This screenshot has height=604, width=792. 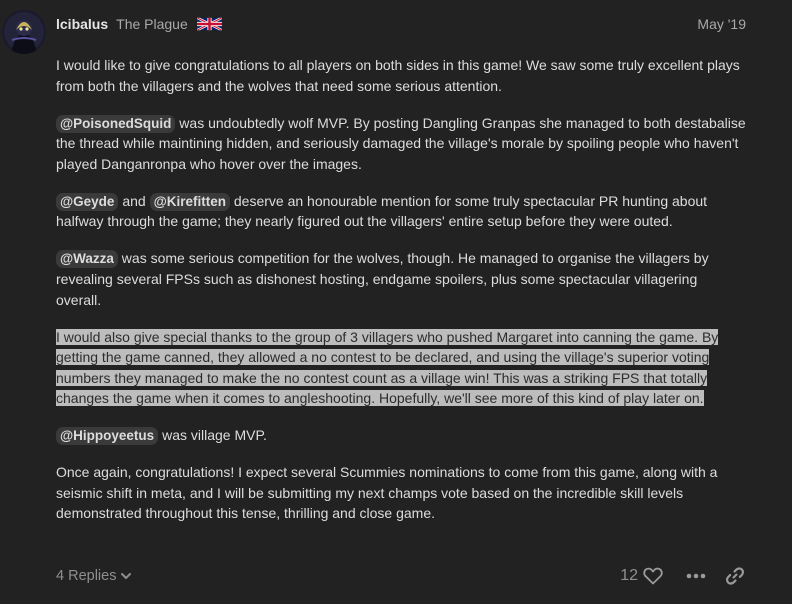 I want to click on ellipsis-icon, so click(x=696, y=576).